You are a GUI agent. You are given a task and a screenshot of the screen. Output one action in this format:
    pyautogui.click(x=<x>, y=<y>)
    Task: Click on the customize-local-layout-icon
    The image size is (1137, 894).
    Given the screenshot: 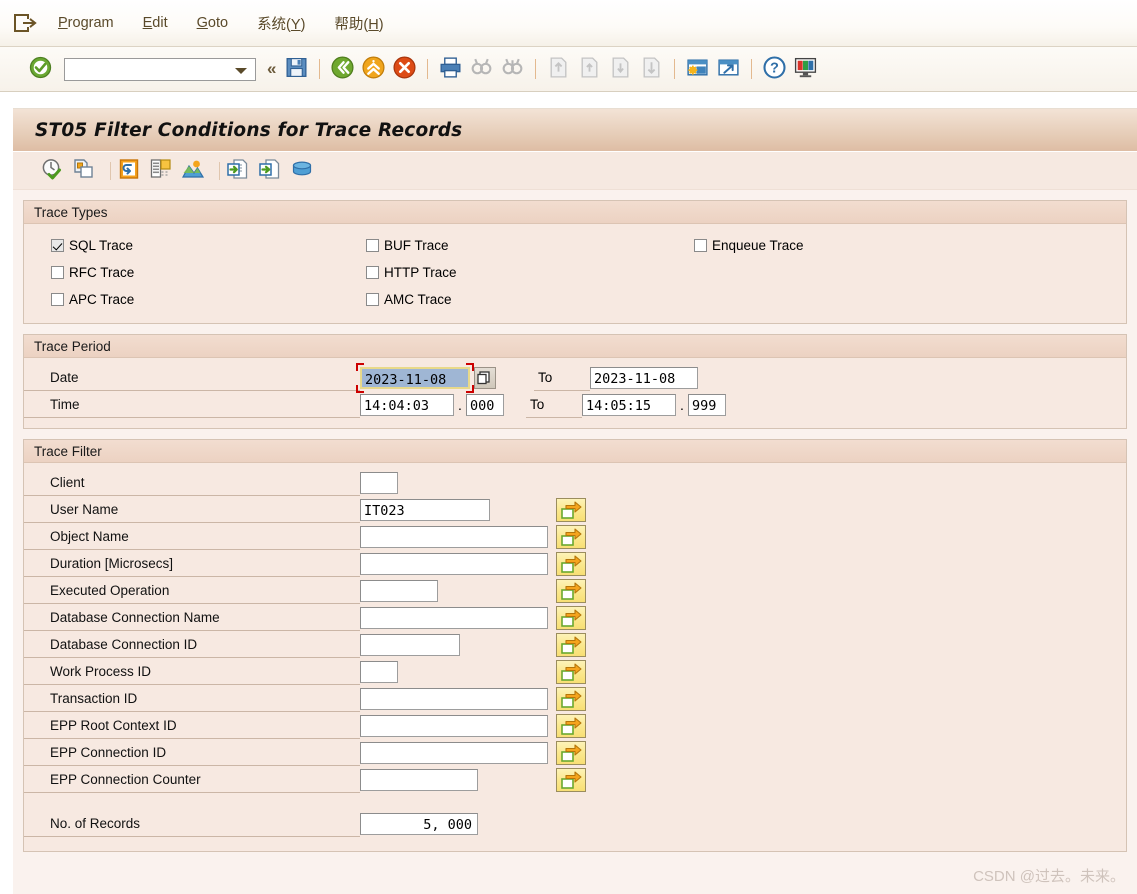 What is the action you would take?
    pyautogui.click(x=805, y=69)
    